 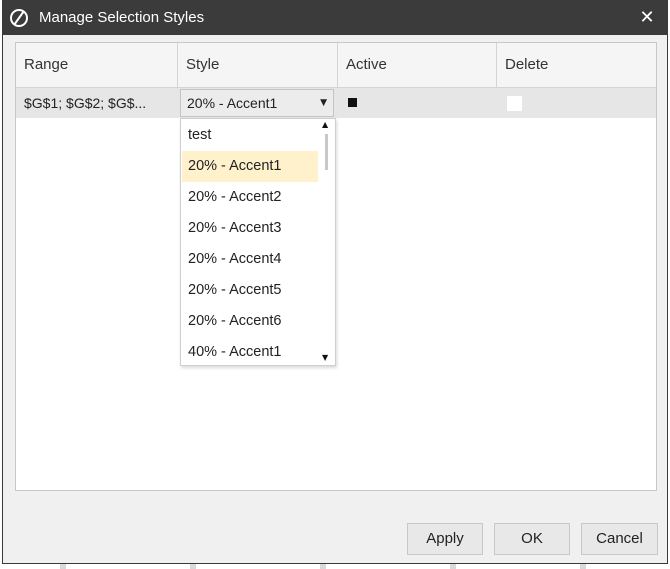 I want to click on app-logo-icon, so click(x=19, y=18).